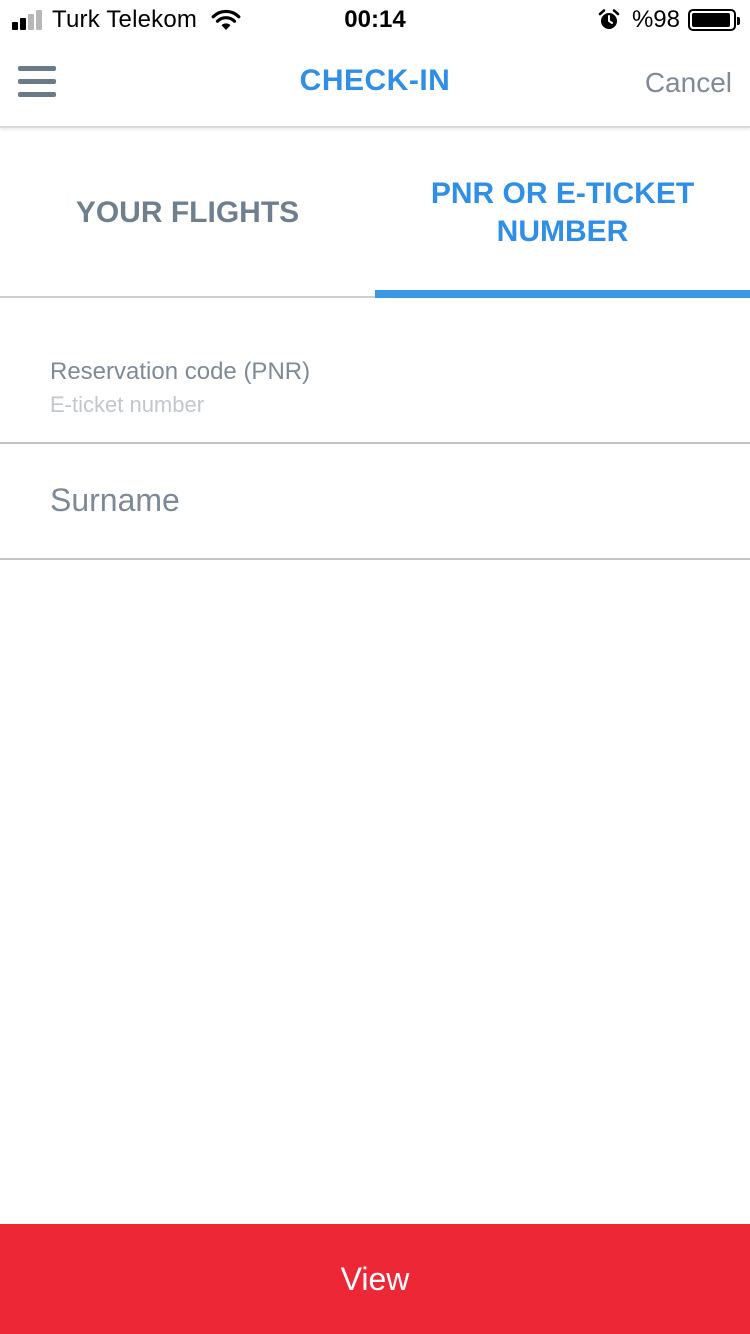  Describe the element at coordinates (115, 500) in the screenshot. I see `surname-field-placeholder: Surname` at that location.